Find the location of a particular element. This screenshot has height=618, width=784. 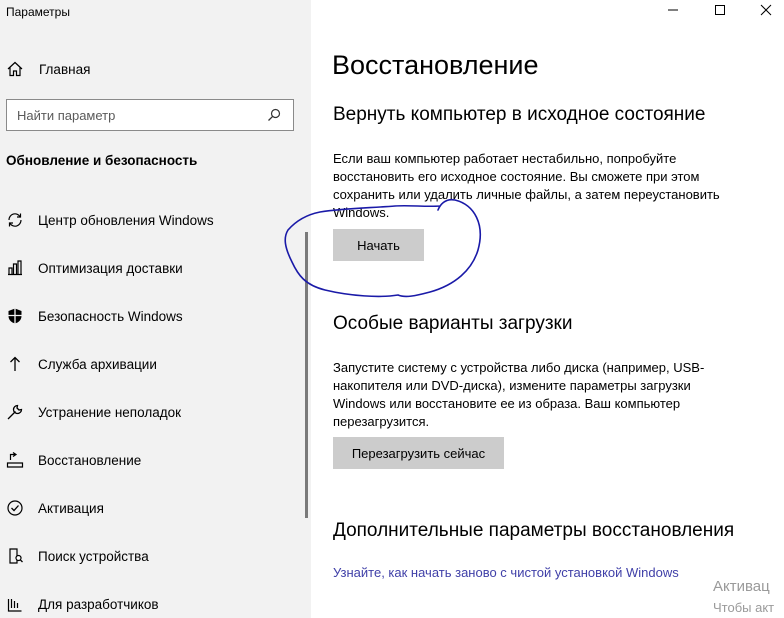

sidebar-item-label: Активация is located at coordinates (71, 508).